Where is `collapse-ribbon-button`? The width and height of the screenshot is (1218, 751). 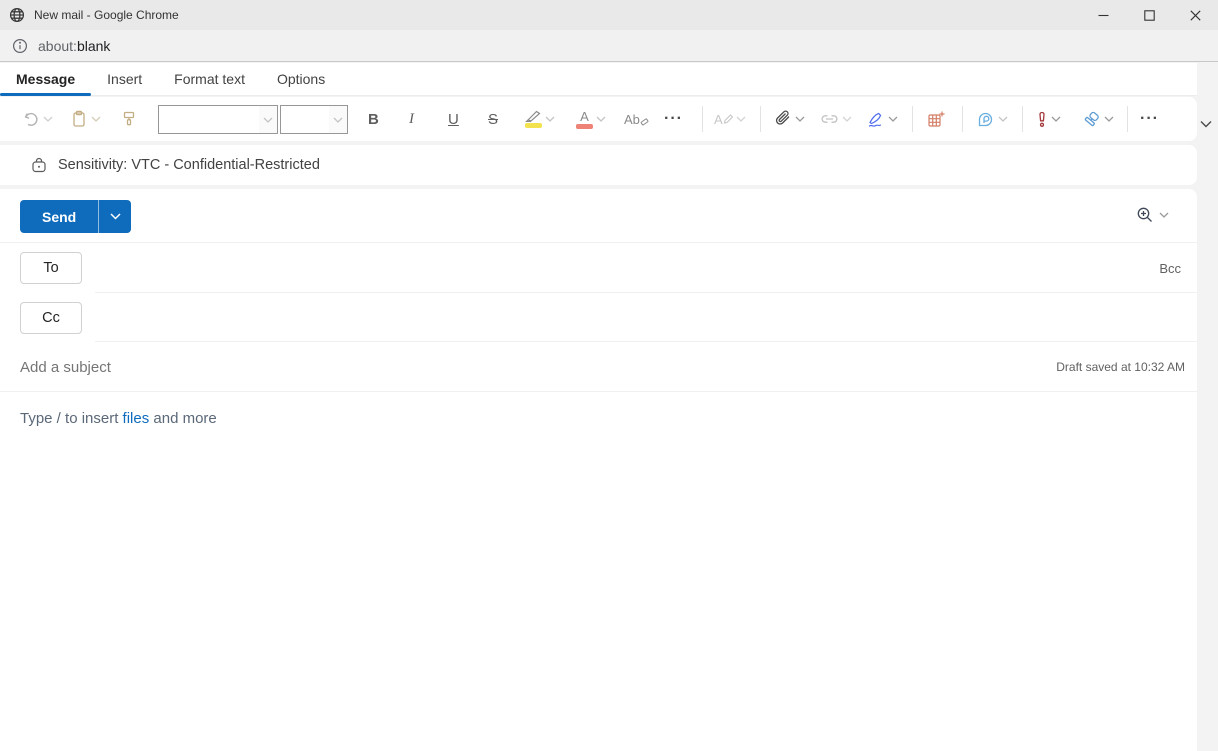 collapse-ribbon-button is located at coordinates (1206, 124).